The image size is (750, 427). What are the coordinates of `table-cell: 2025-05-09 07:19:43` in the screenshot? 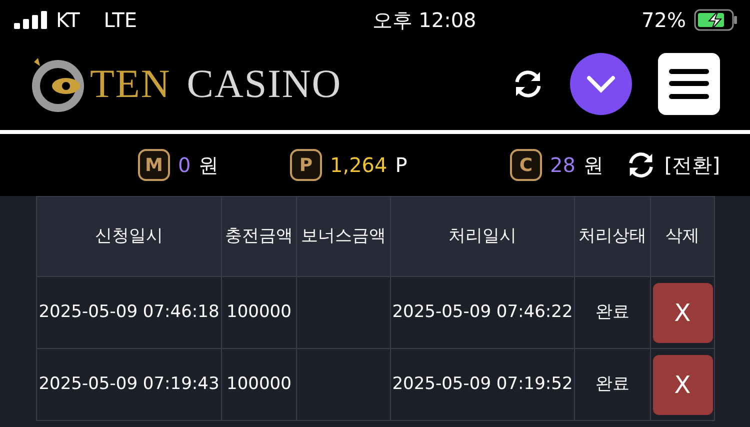 It's located at (129, 384).